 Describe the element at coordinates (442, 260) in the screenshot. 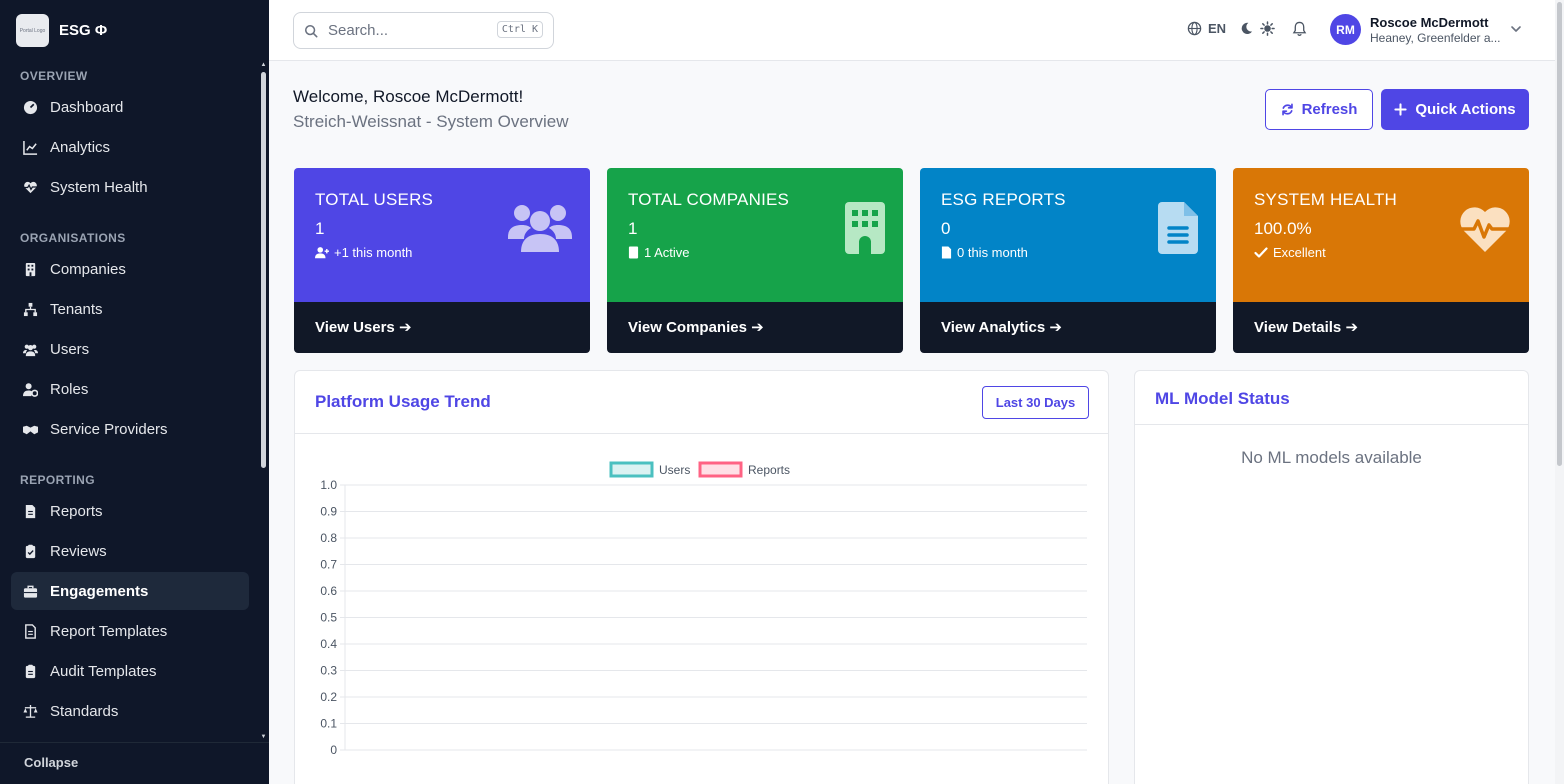

I see `stat-card-users: TOTAL USERS 1 +1 this month View Users ➔` at that location.